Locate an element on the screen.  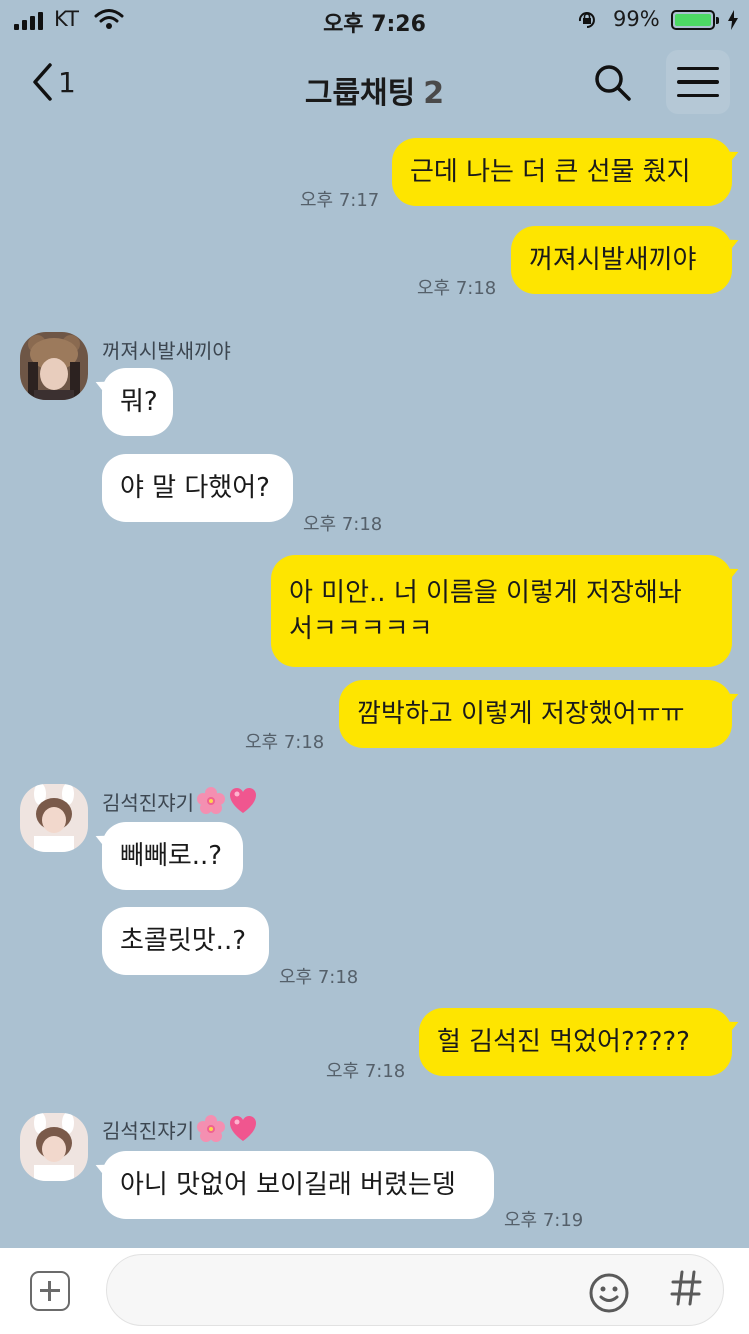
rotation-lock-icon is located at coordinates (586, 20).